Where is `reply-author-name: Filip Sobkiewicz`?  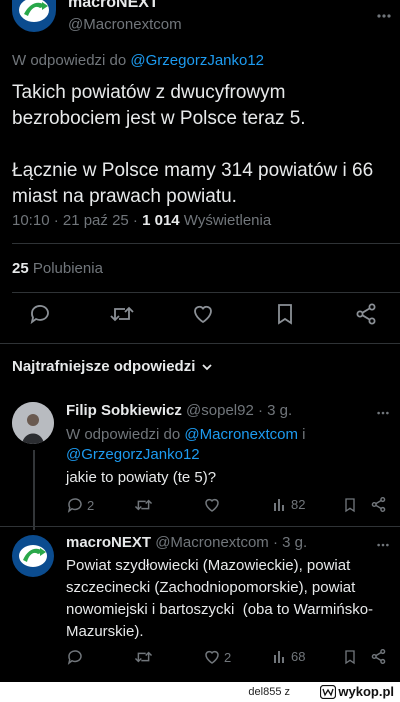
reply-author-name: Filip Sobkiewicz is located at coordinates (124, 410).